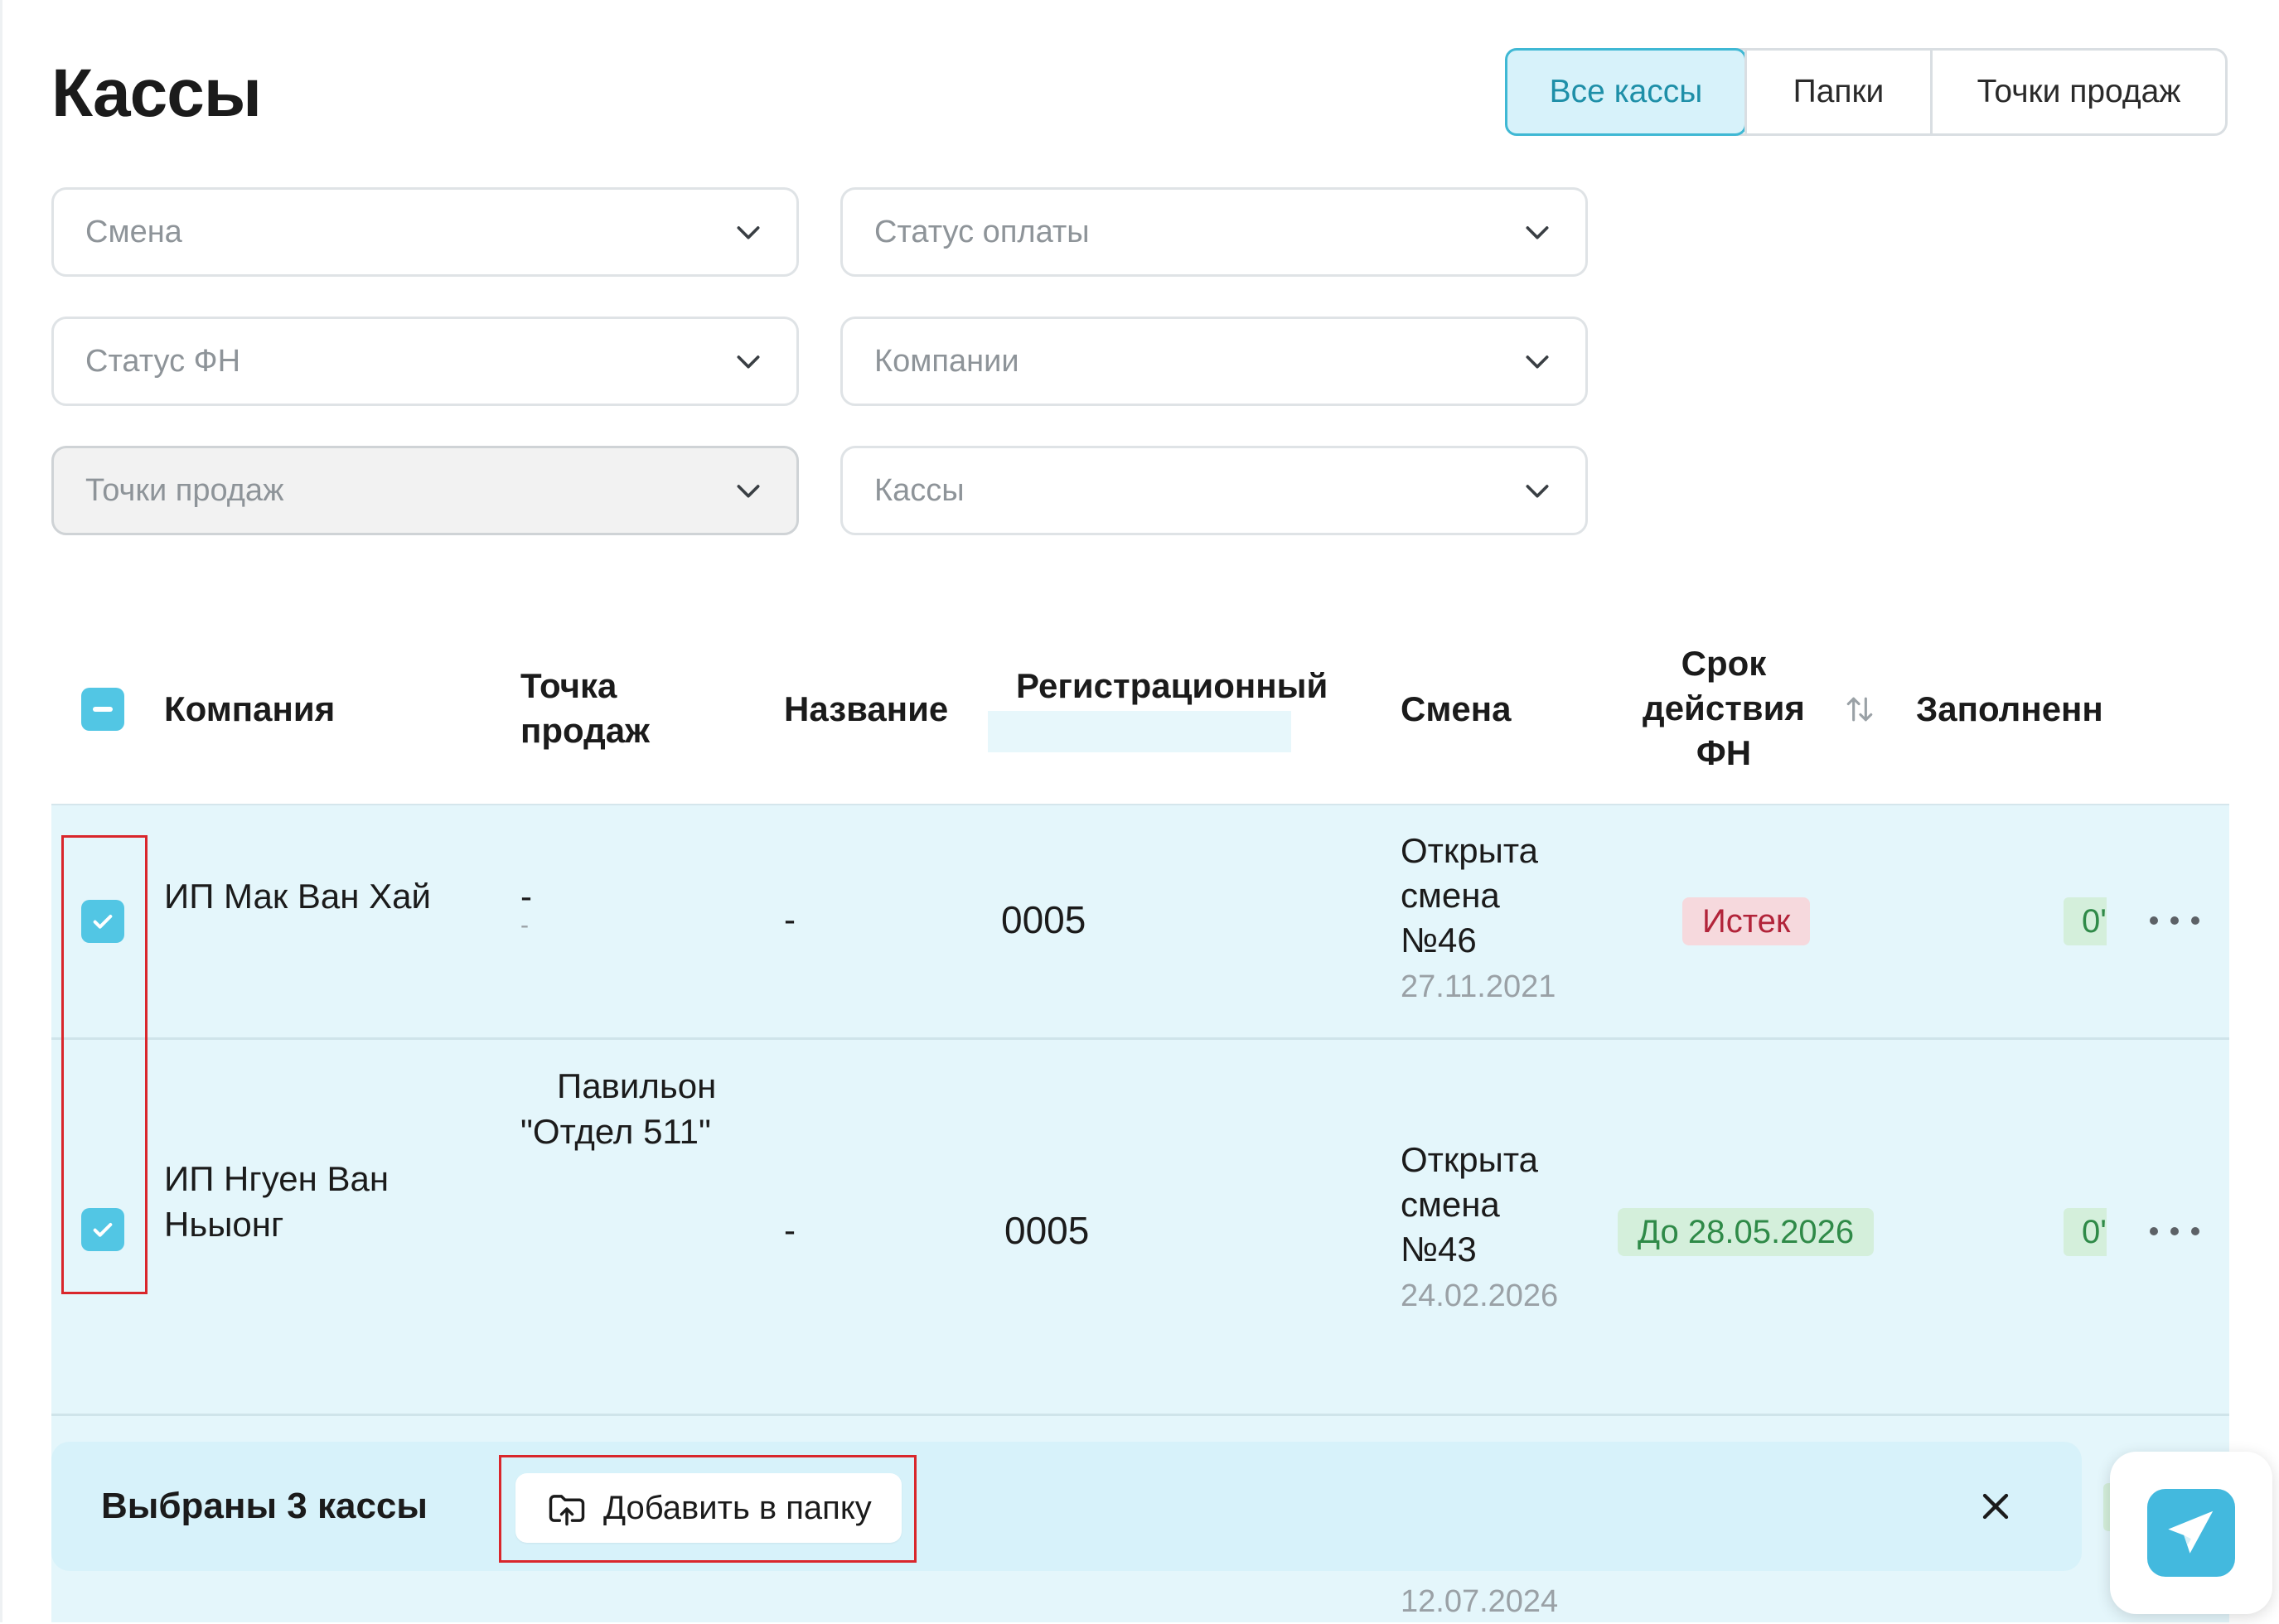 The width and height of the screenshot is (2279, 1624). I want to click on filter-registers: Кассы, so click(1214, 491).